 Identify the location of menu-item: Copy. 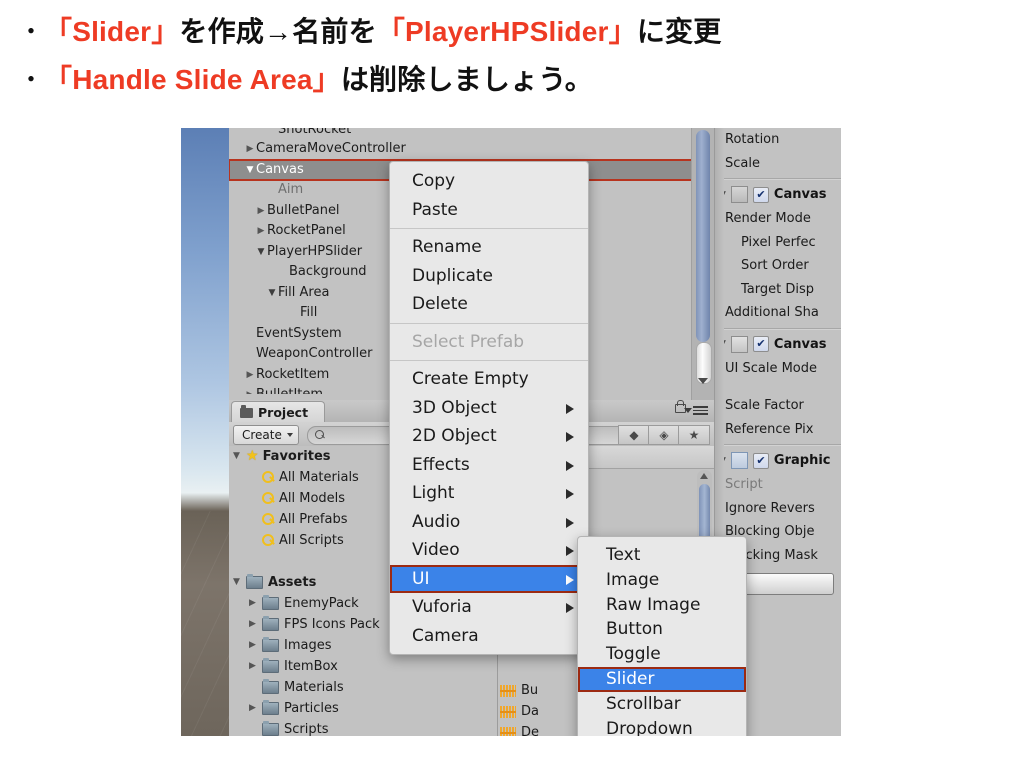
(489, 181).